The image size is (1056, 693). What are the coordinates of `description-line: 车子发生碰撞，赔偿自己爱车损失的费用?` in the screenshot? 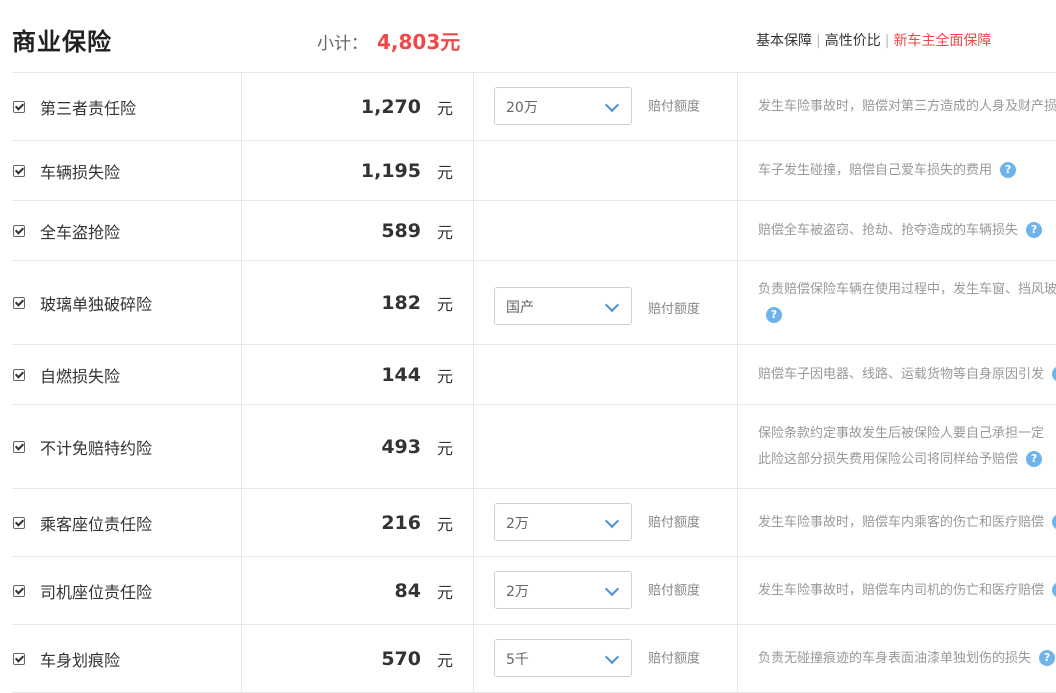 It's located at (907, 171).